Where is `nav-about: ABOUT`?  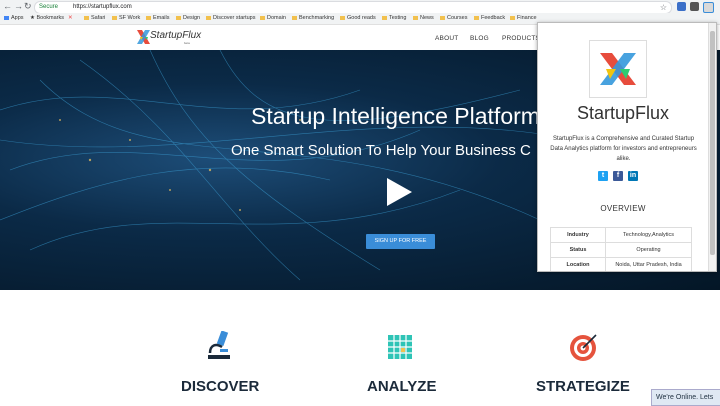
nav-about: ABOUT is located at coordinates (446, 38).